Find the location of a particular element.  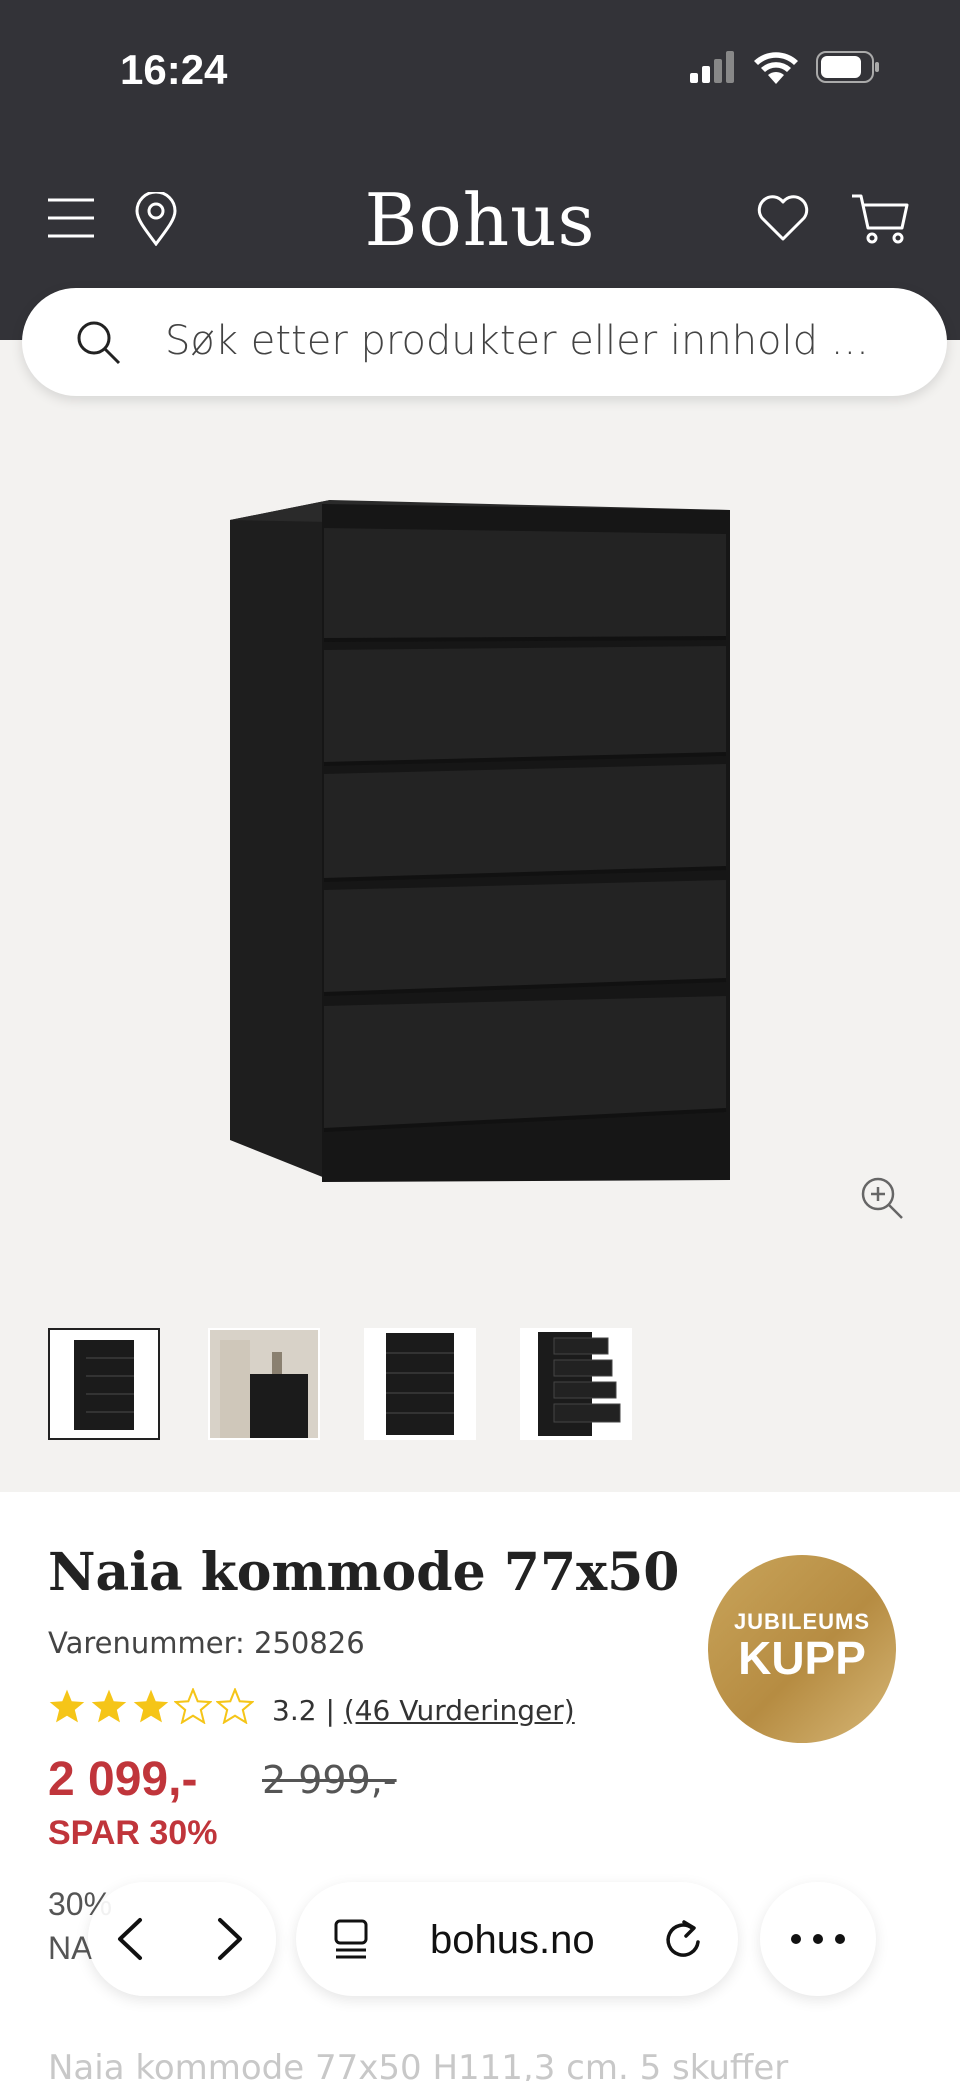

badge-line-2: KUPP is located at coordinates (802, 1658).